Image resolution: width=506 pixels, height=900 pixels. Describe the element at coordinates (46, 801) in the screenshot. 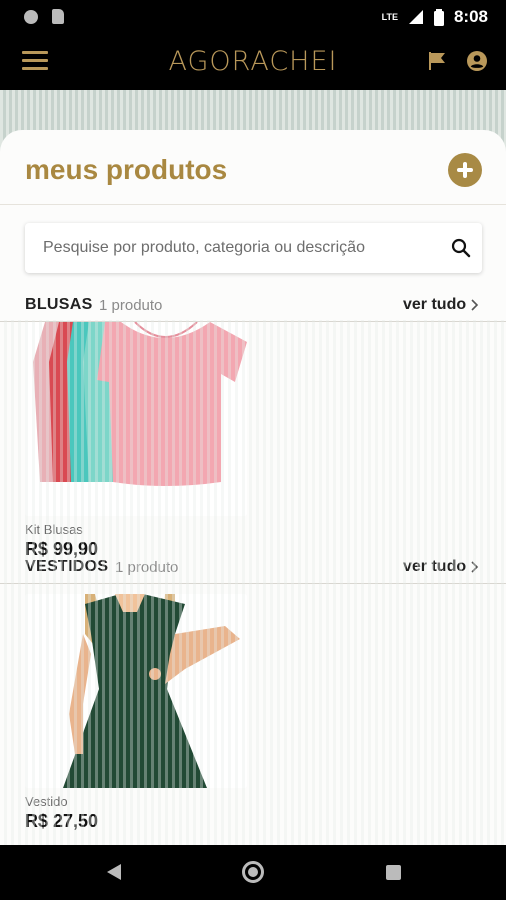

I see `product-name: Vestido` at that location.